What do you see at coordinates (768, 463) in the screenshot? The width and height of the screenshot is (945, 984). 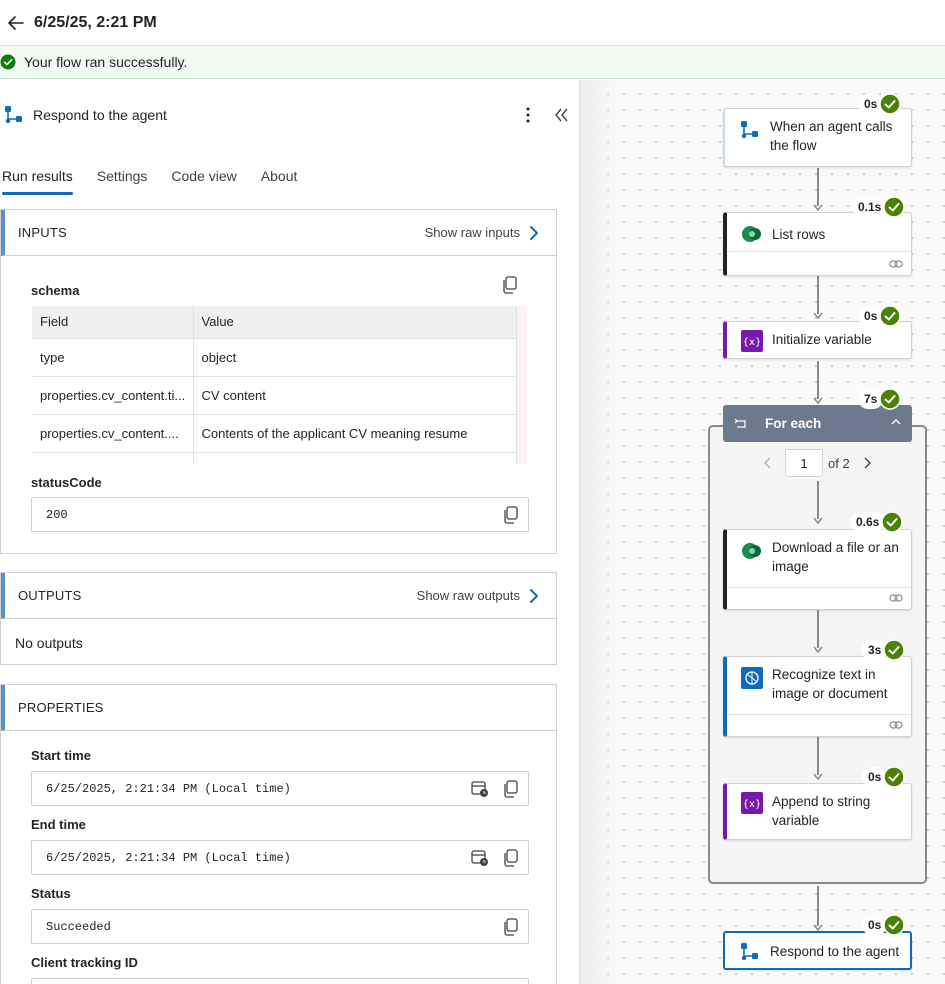 I see `chevron-left-icon` at bounding box center [768, 463].